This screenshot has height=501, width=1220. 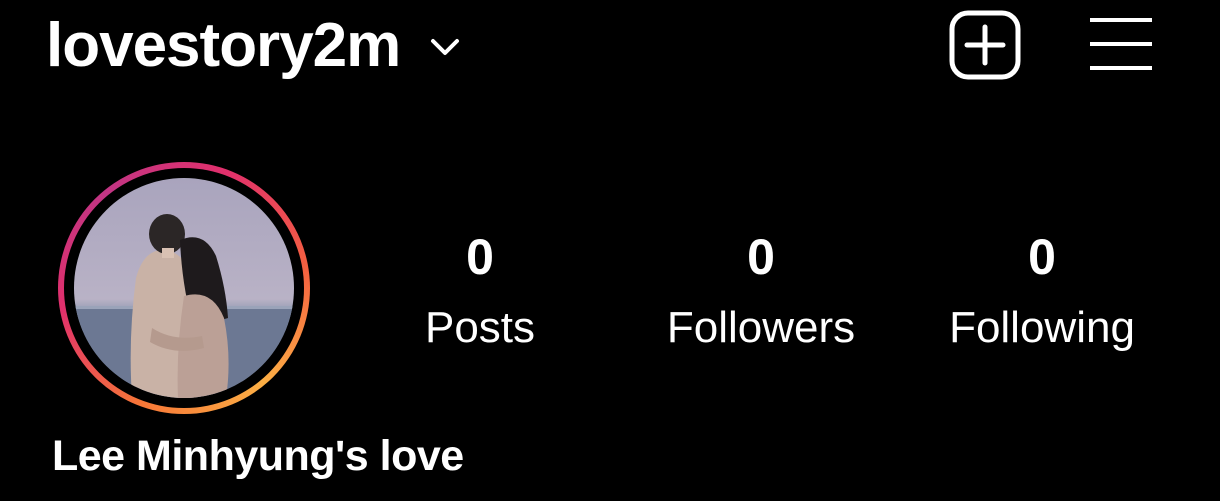 I want to click on avatar, so click(x=184, y=288).